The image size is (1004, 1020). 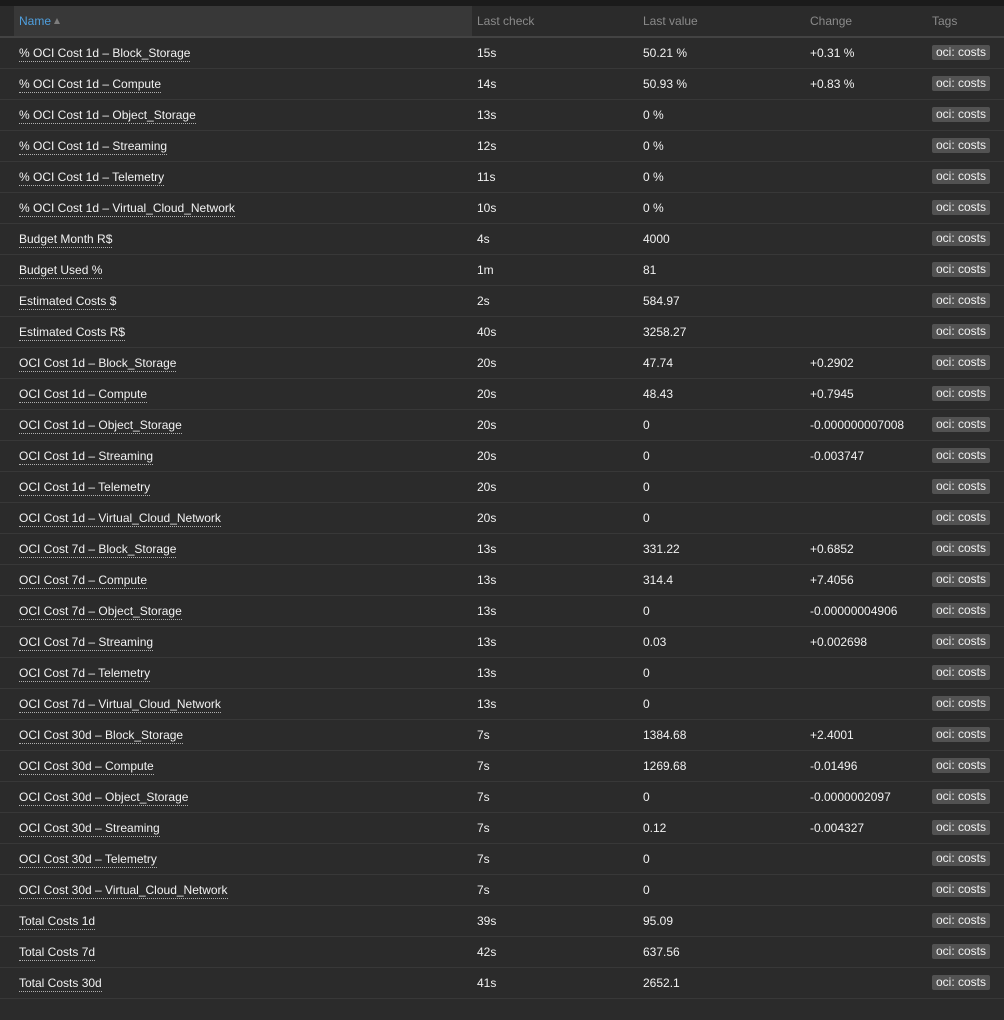 What do you see at coordinates (57, 952) in the screenshot?
I see `item-name-link: Total Costs 7d` at bounding box center [57, 952].